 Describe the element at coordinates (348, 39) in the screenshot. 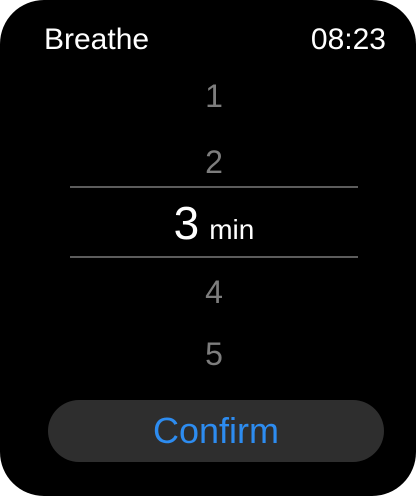

I see `clock: 08:23` at that location.